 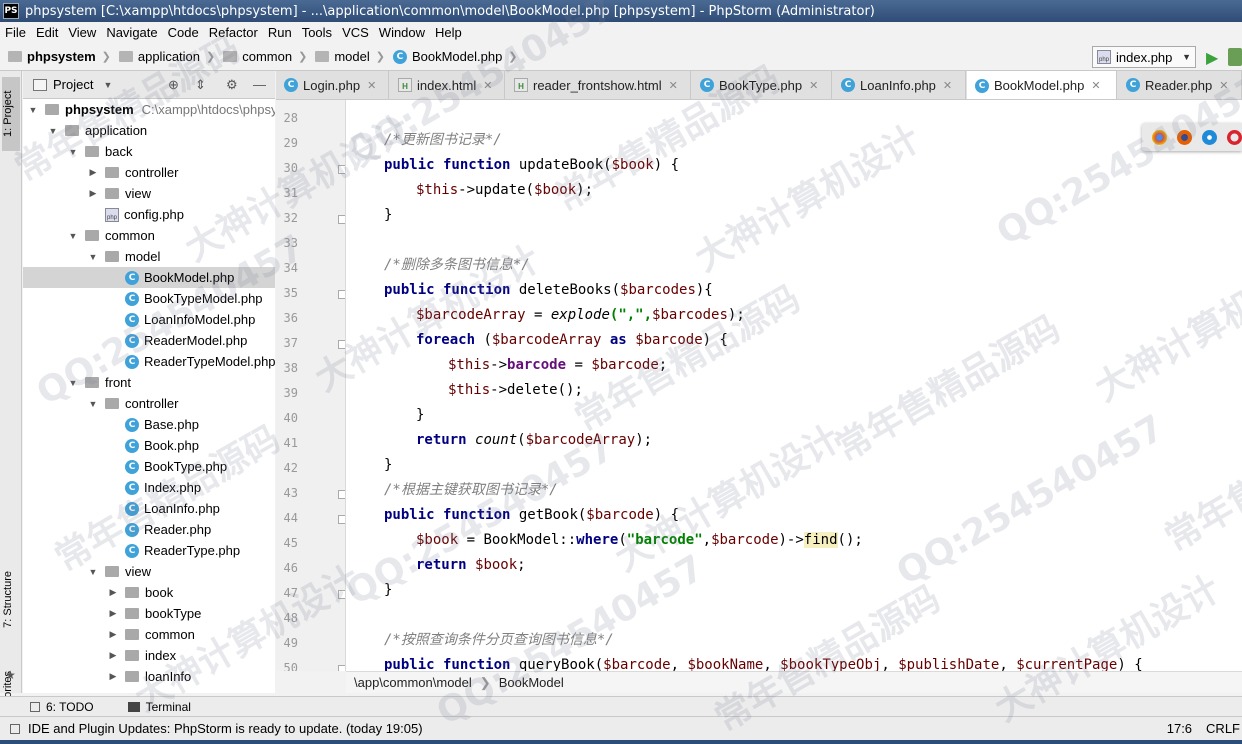 I want to click on tree-item: C Base.php, so click(x=149, y=424).